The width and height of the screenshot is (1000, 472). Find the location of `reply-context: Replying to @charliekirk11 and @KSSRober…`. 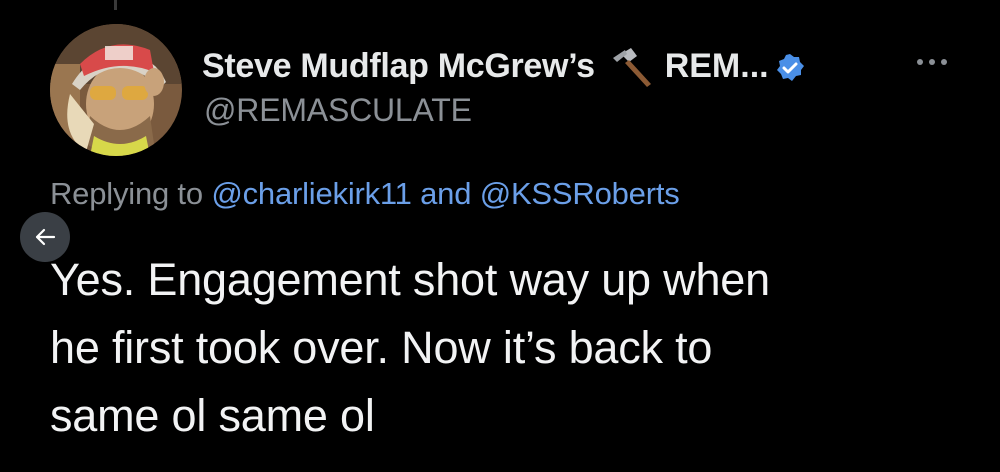

reply-context: Replying to @charliekirk11 and @KSSRober… is located at coordinates (365, 194).